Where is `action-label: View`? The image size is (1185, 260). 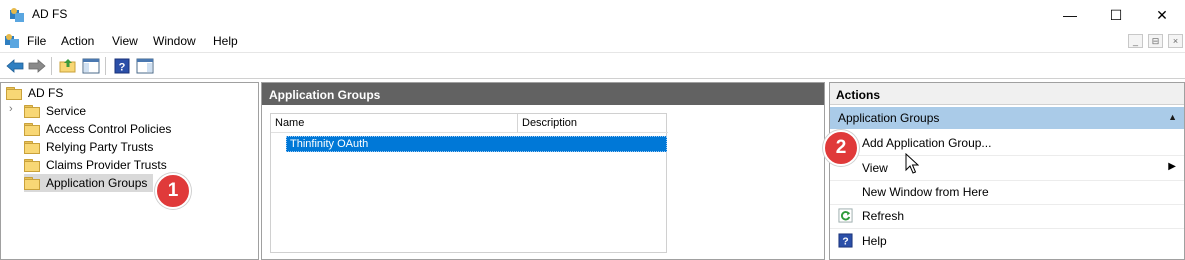 action-label: View is located at coordinates (875, 168).